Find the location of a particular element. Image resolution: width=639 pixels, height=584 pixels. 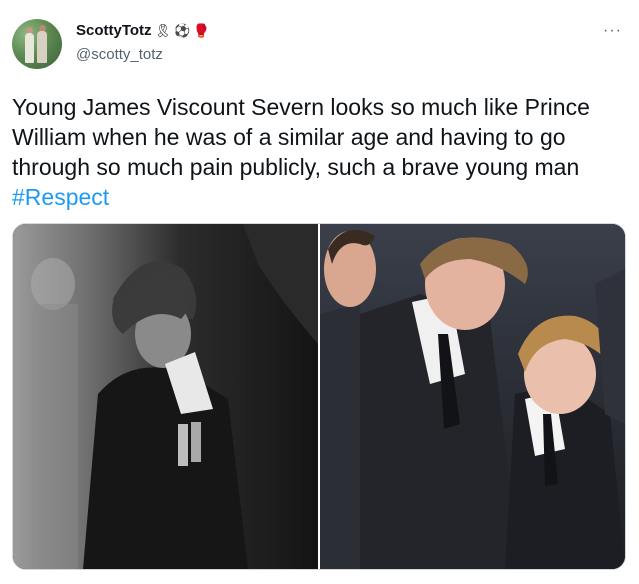

soccer-ball-icon: ⚽ is located at coordinates (182, 30).